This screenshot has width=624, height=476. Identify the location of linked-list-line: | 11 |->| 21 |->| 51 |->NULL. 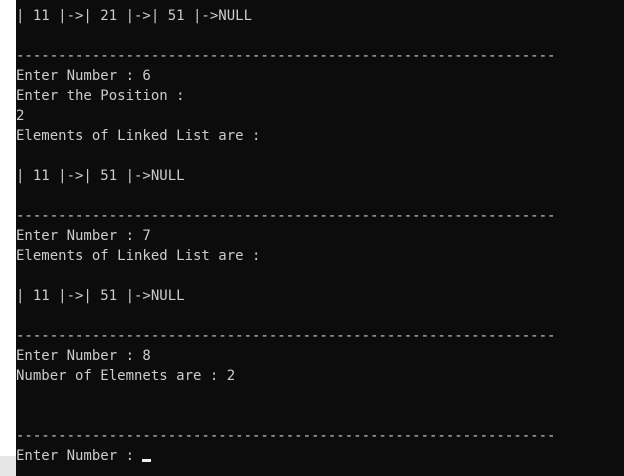
(134, 16).